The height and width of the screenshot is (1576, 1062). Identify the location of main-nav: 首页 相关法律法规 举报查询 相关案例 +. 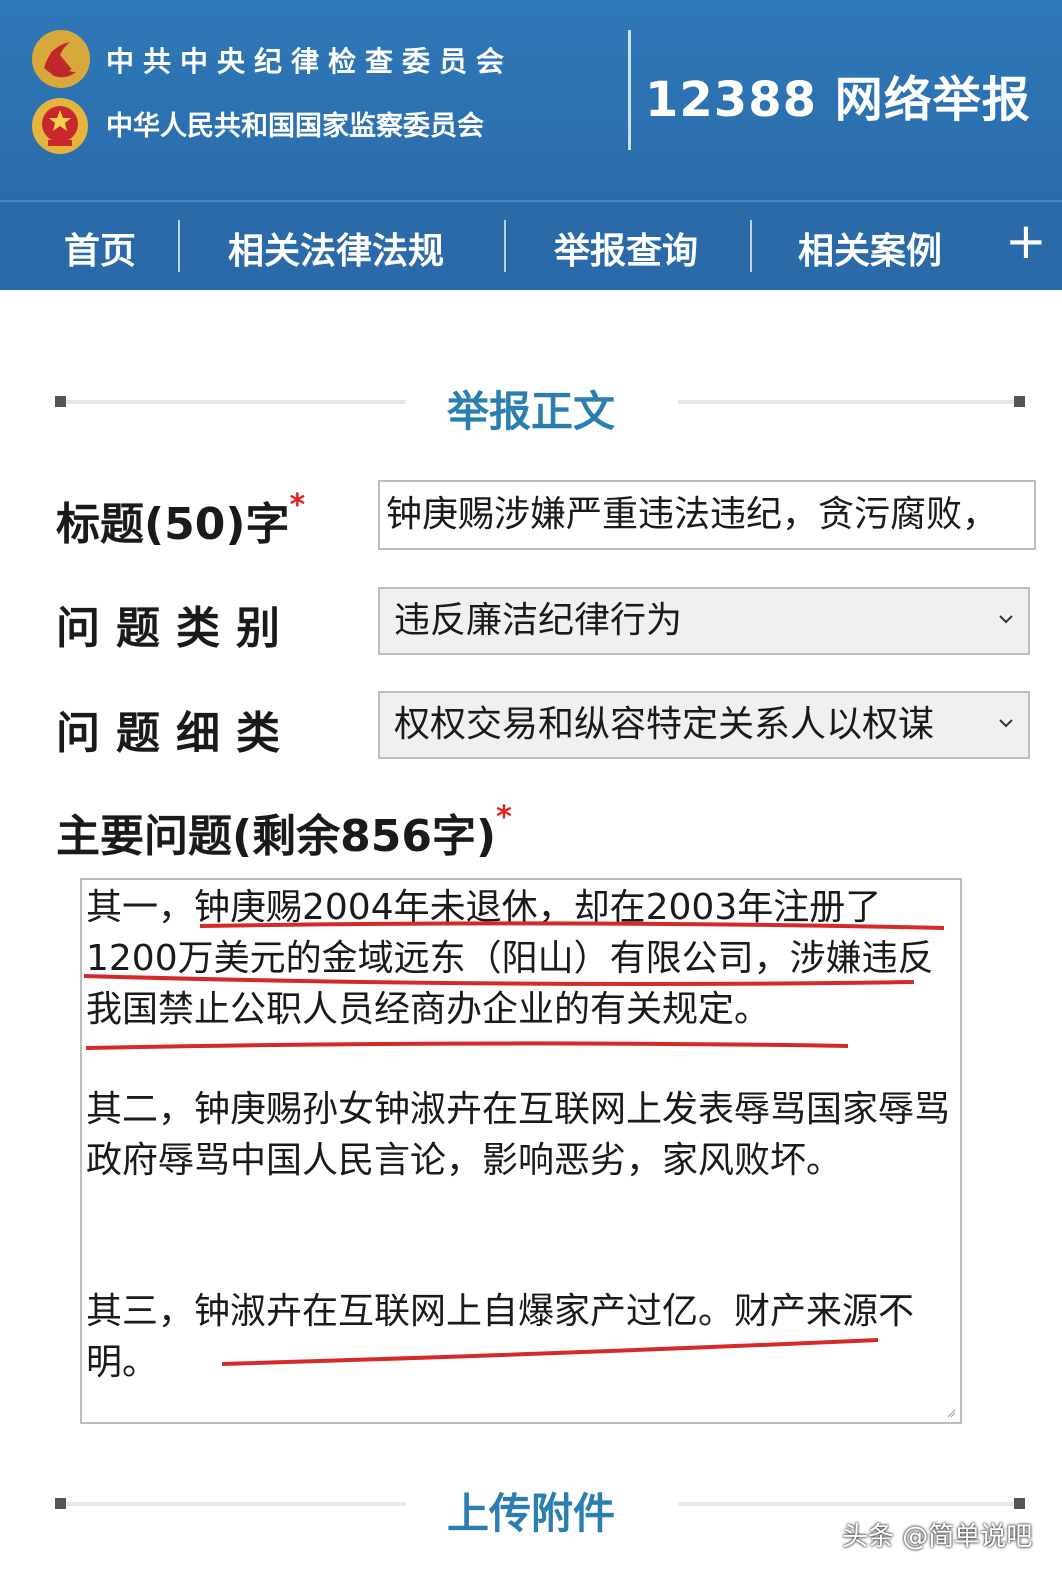
(531, 245).